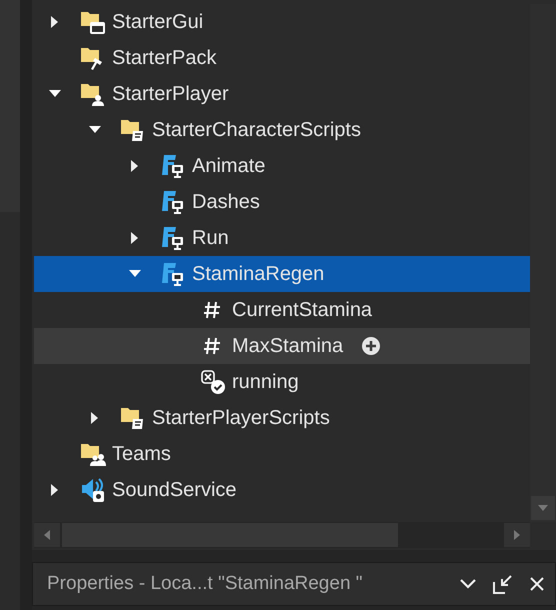 The height and width of the screenshot is (610, 556). Describe the element at coordinates (503, 584) in the screenshot. I see `undock-icon` at that location.